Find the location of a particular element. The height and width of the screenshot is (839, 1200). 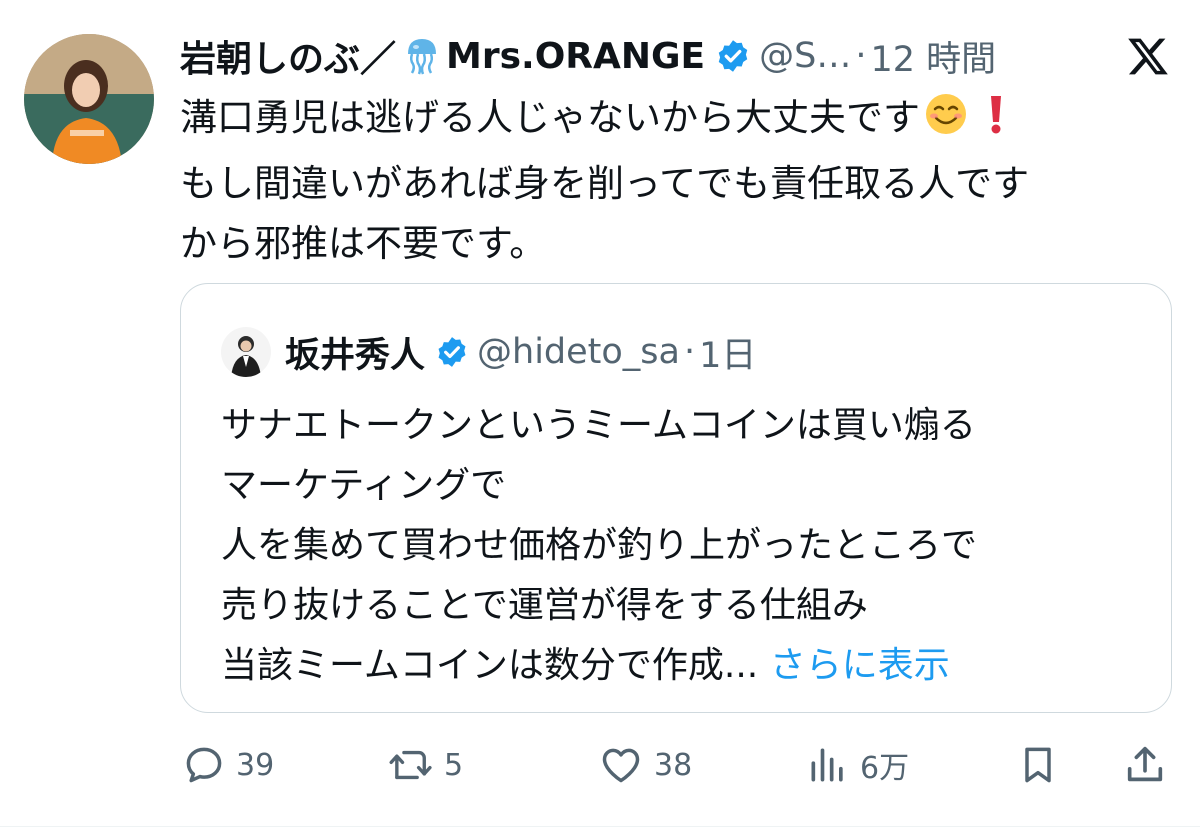

like-count: 38 is located at coordinates (673, 765).